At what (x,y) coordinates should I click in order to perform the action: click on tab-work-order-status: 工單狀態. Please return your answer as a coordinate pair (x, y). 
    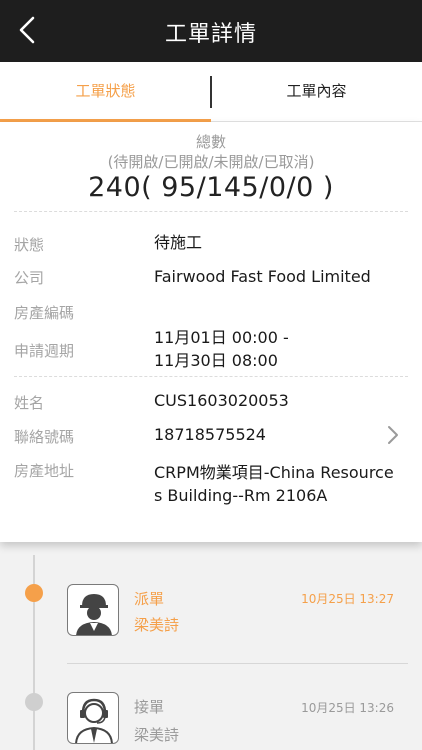
    Looking at the image, I should click on (105, 92).